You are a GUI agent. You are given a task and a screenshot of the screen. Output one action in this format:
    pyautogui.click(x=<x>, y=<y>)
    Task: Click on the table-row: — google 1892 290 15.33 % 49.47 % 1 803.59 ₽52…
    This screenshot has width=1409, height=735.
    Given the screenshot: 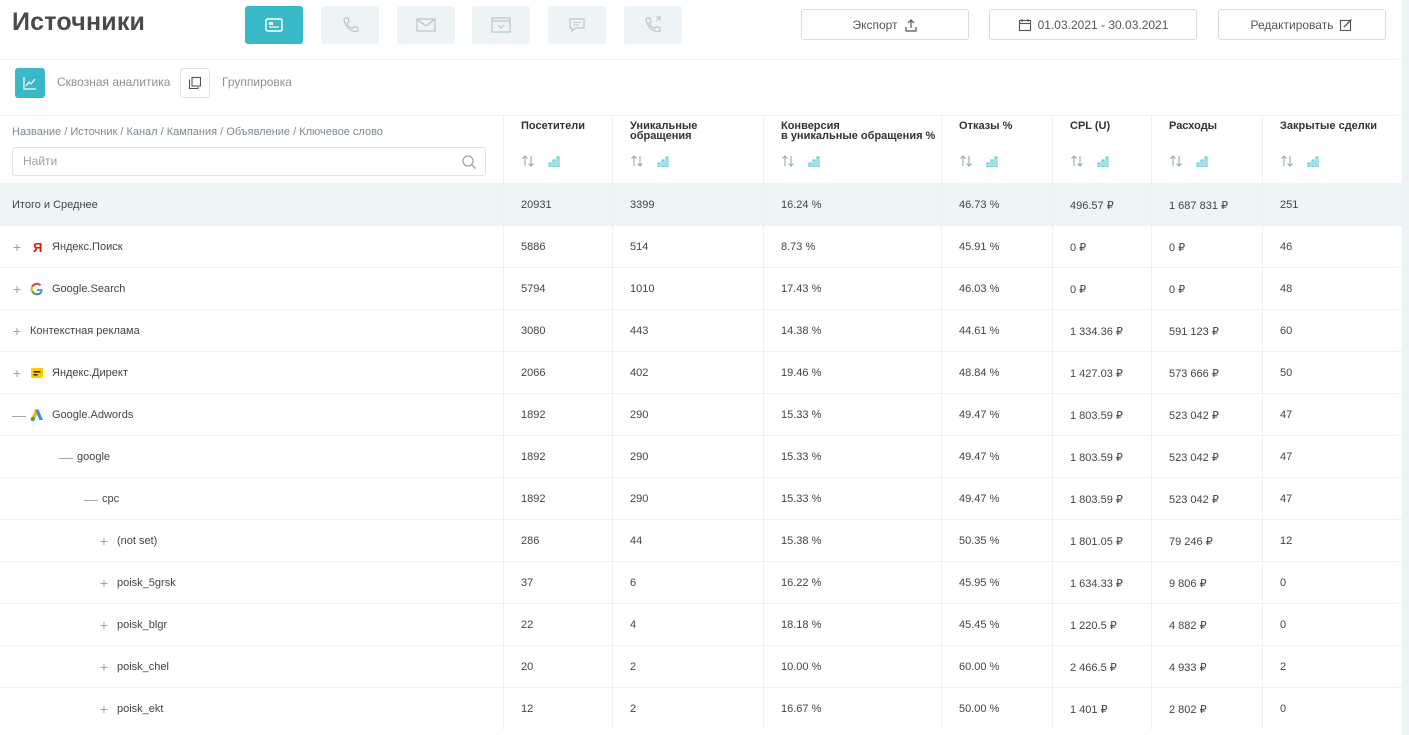 What is the action you would take?
    pyautogui.click(x=701, y=456)
    